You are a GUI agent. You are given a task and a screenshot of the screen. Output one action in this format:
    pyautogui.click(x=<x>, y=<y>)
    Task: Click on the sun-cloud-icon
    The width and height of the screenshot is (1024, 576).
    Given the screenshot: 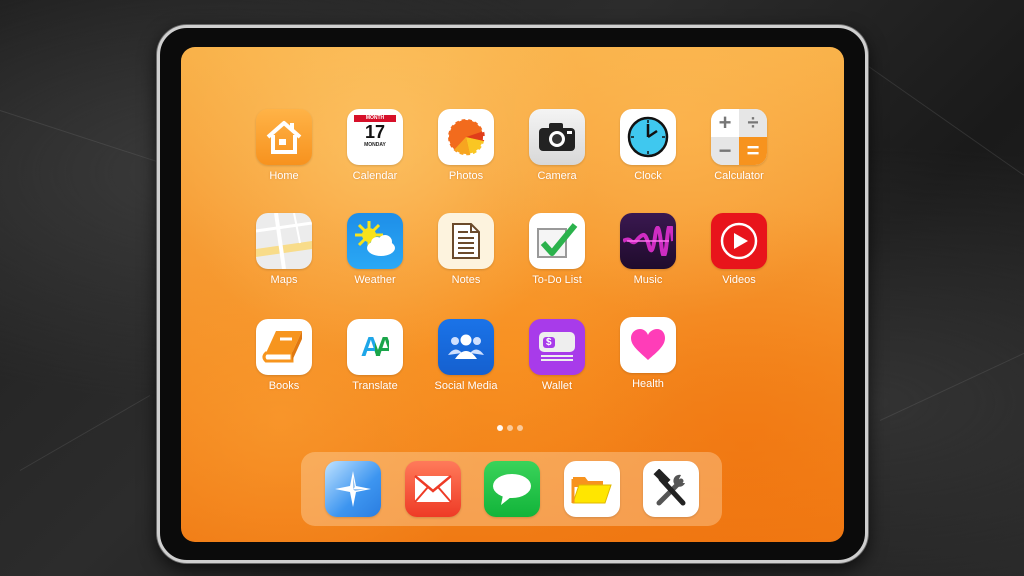 What is the action you would take?
    pyautogui.click(x=375, y=241)
    